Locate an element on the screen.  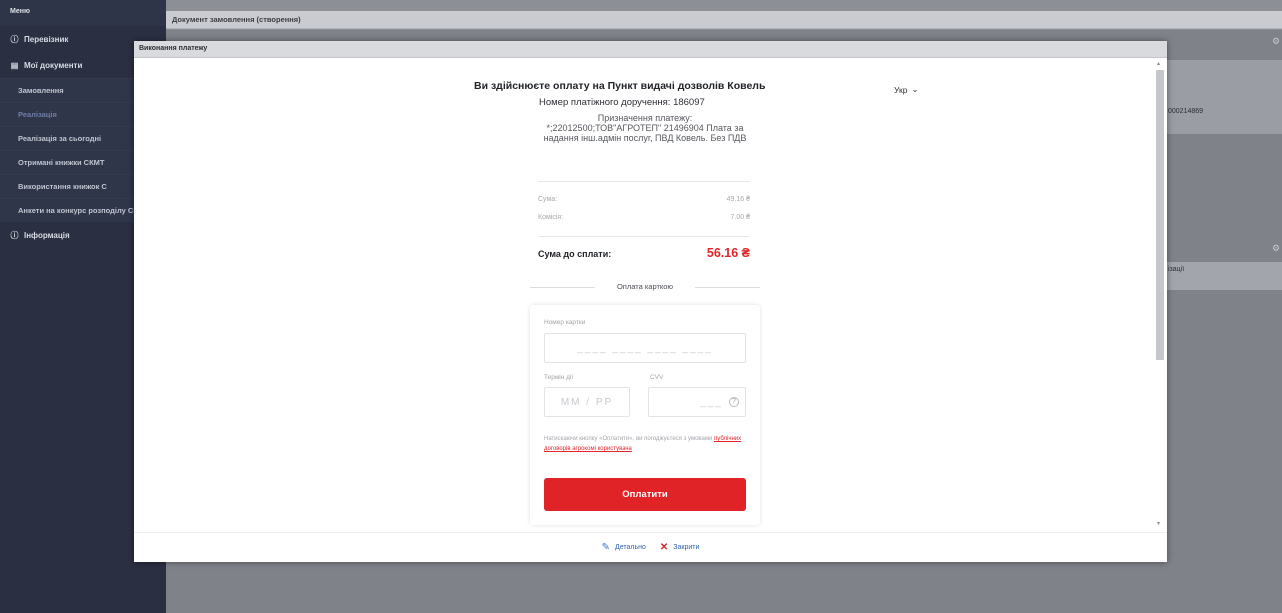
scroll-down-icon: ▾ is located at coordinates (1158, 523).